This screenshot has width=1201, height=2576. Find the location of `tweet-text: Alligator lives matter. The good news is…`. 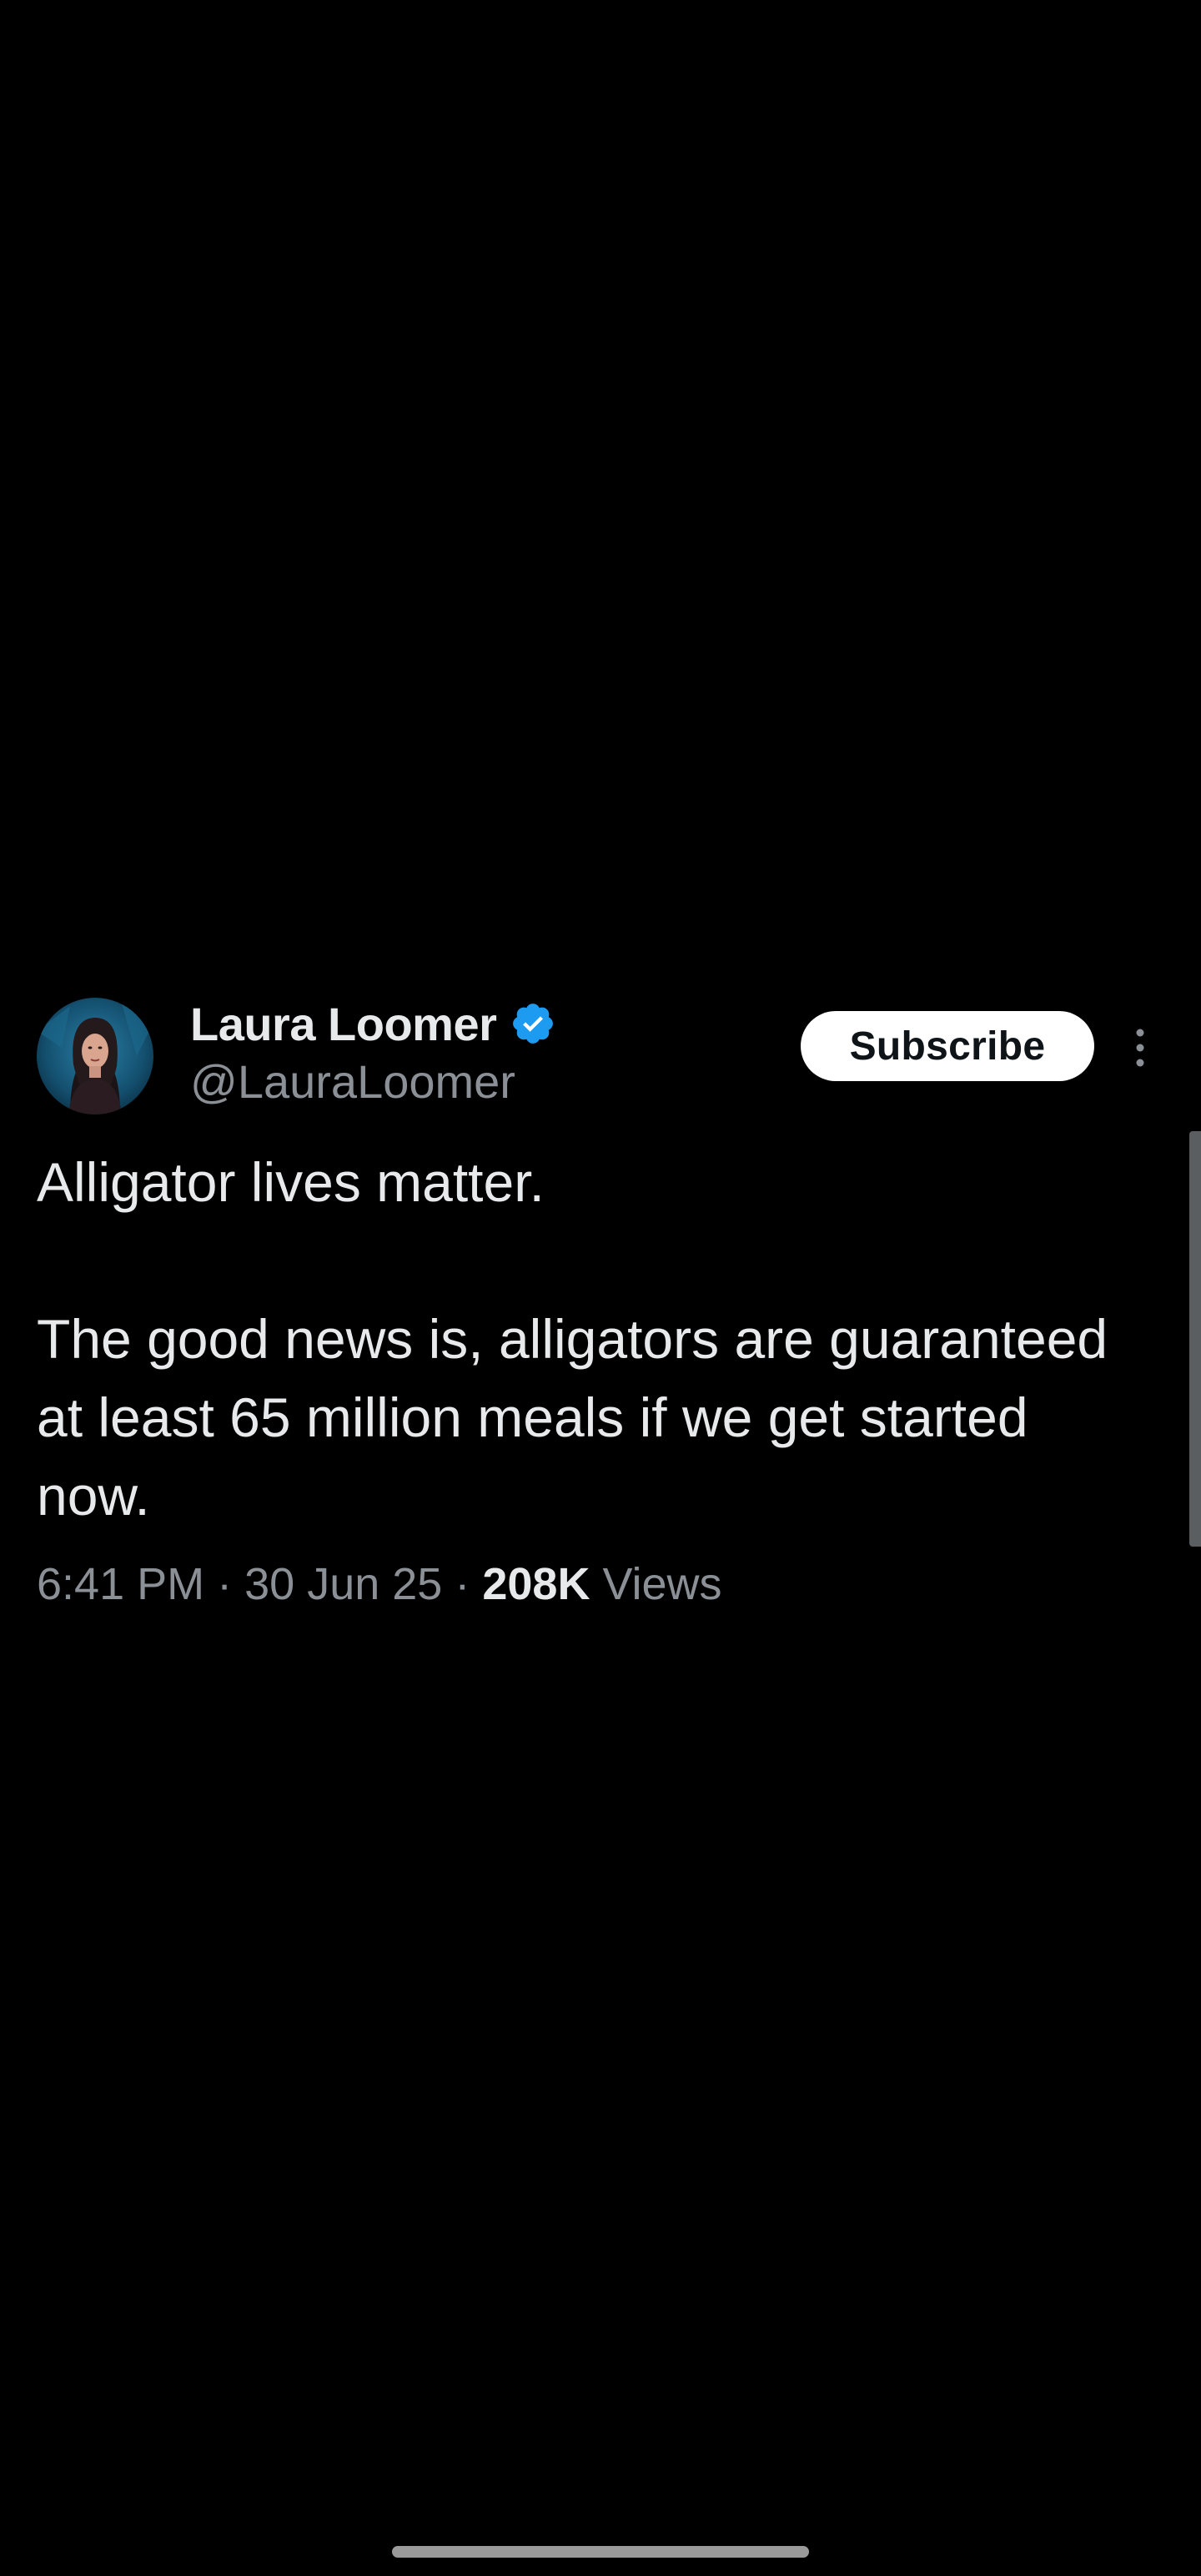

tweet-text: Alligator lives matter. The good news is… is located at coordinates (579, 1339).